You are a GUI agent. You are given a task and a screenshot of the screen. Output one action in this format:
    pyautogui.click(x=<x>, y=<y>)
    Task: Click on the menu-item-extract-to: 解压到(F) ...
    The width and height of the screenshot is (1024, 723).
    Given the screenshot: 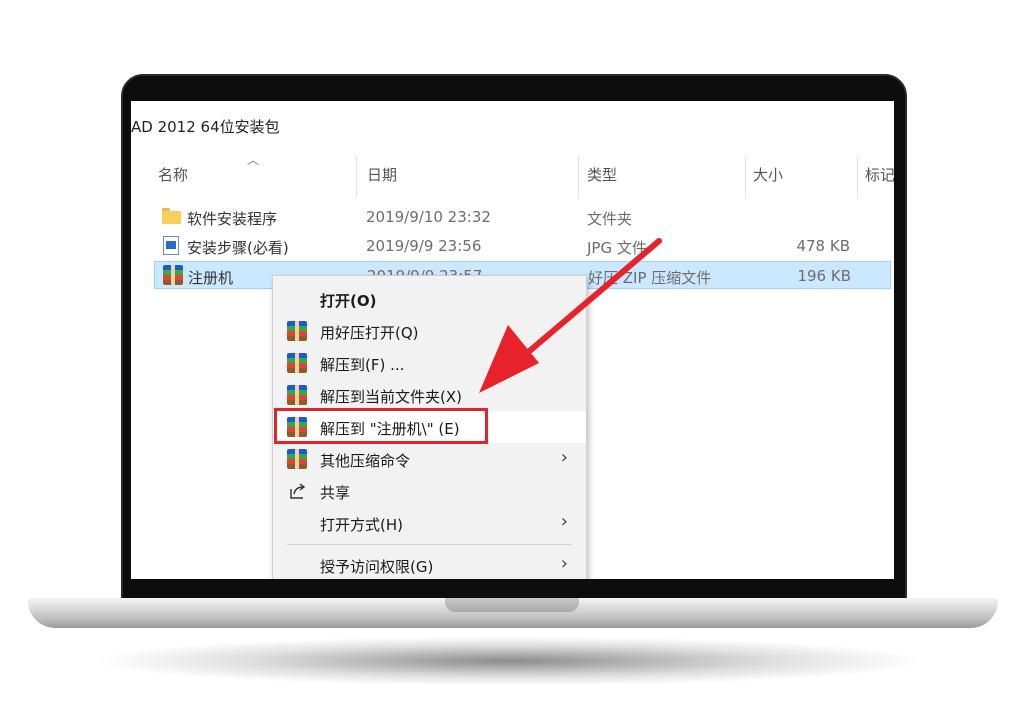 What is the action you would take?
    pyautogui.click(x=429, y=363)
    